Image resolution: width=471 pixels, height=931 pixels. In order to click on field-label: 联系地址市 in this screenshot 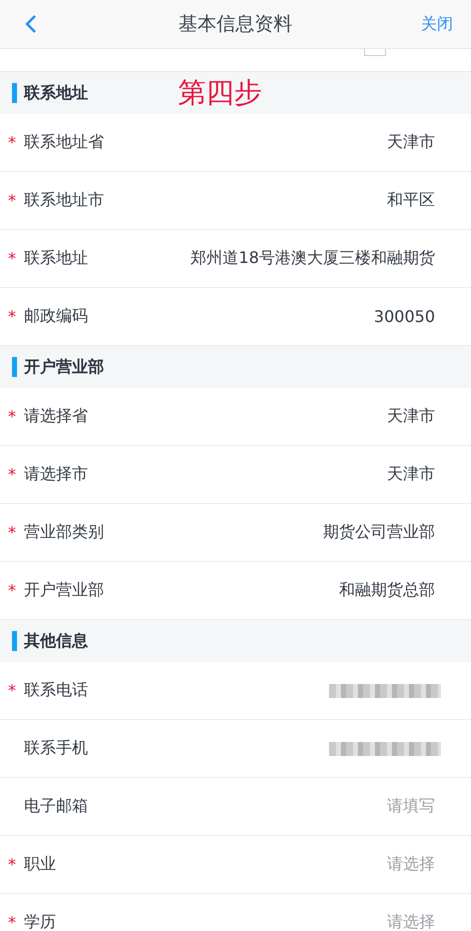, I will do `click(64, 200)`.